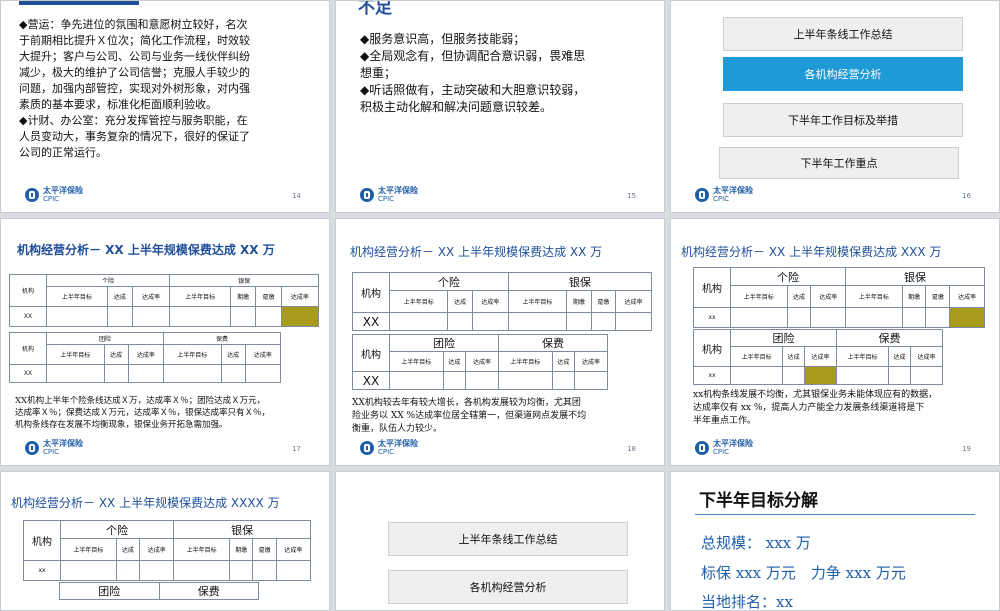  What do you see at coordinates (809, 408) in the screenshot?
I see `text-line: 达成率仅有 xx %，提高人力产能全力发展条线渠道将是下` at bounding box center [809, 408].